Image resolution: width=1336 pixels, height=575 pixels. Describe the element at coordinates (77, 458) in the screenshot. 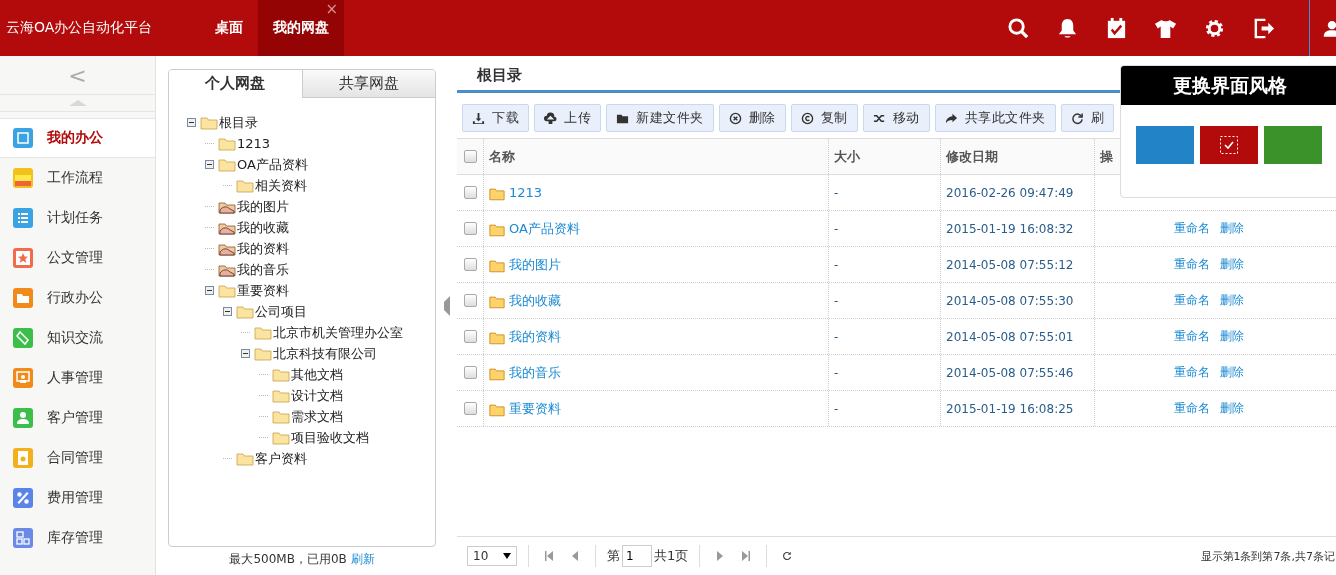

I see `sidebar-item: 合同管理` at that location.